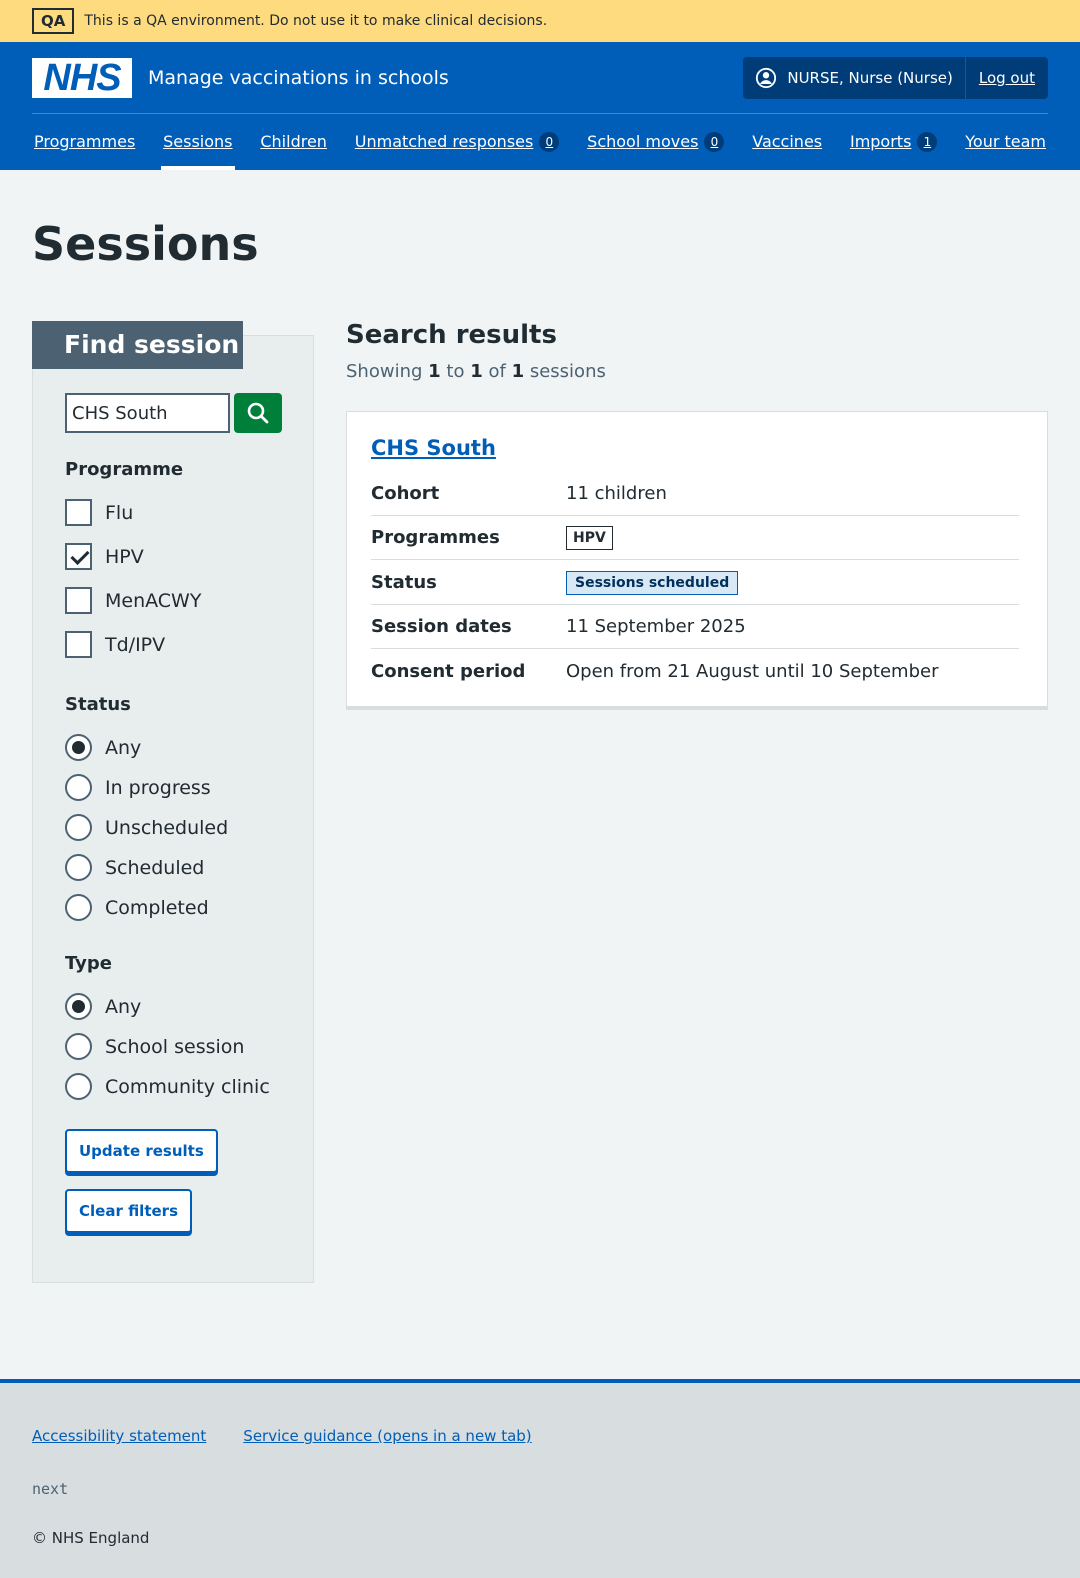 This screenshot has width=1080, height=1578. What do you see at coordinates (652, 582) in the screenshot?
I see `status-tag: Sessions scheduled` at bounding box center [652, 582].